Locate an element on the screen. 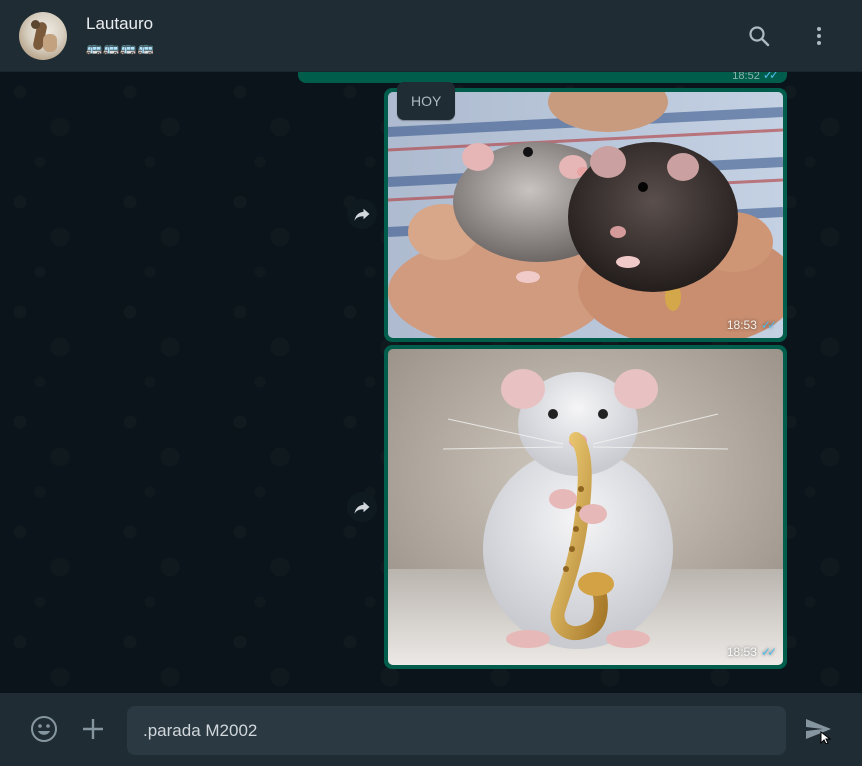  message-time: 18:52 ✓✓ is located at coordinates (755, 77).